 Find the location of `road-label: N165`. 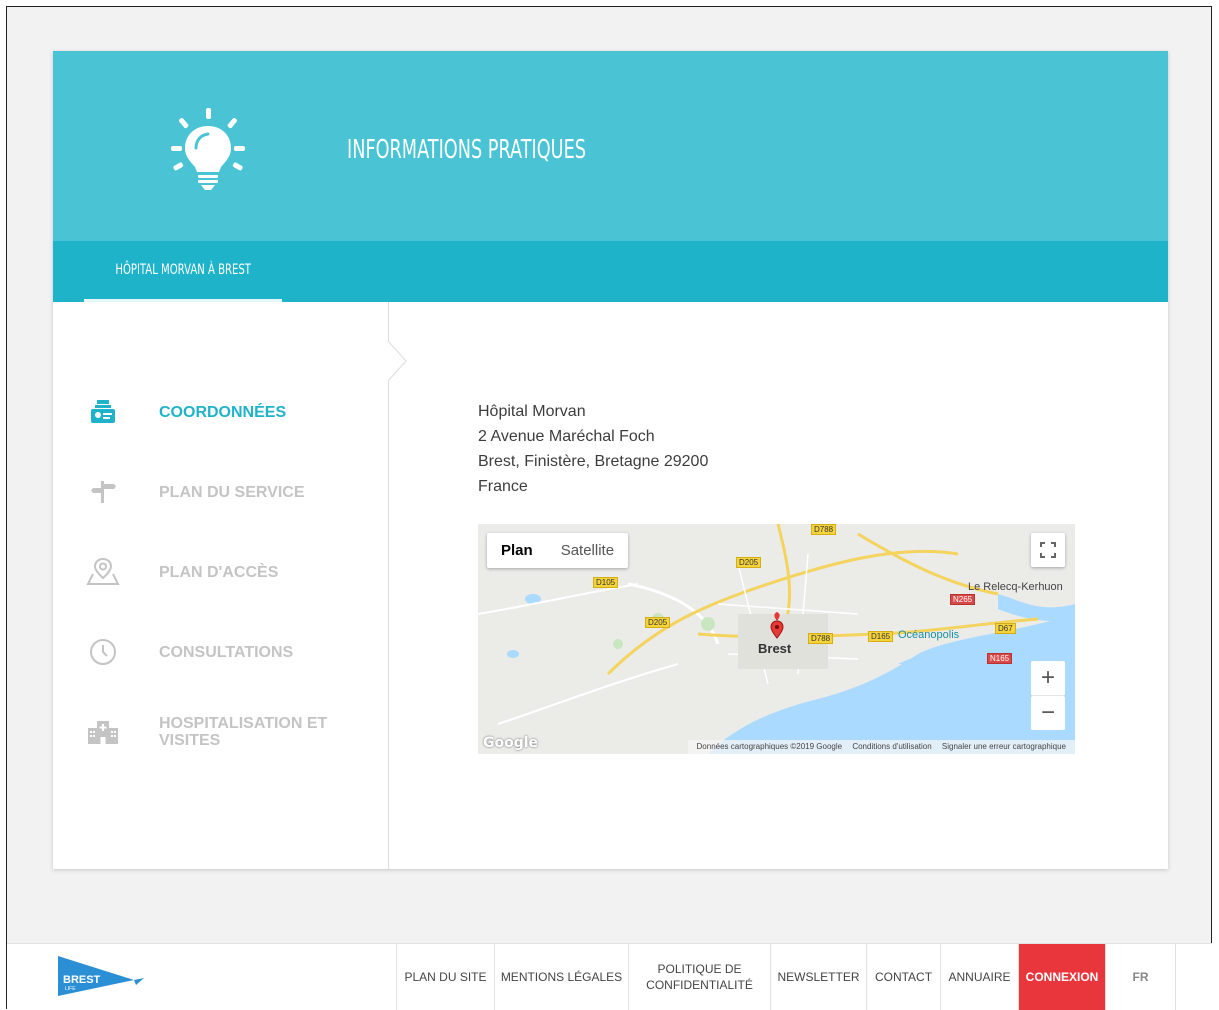

road-label: N165 is located at coordinates (1000, 658).